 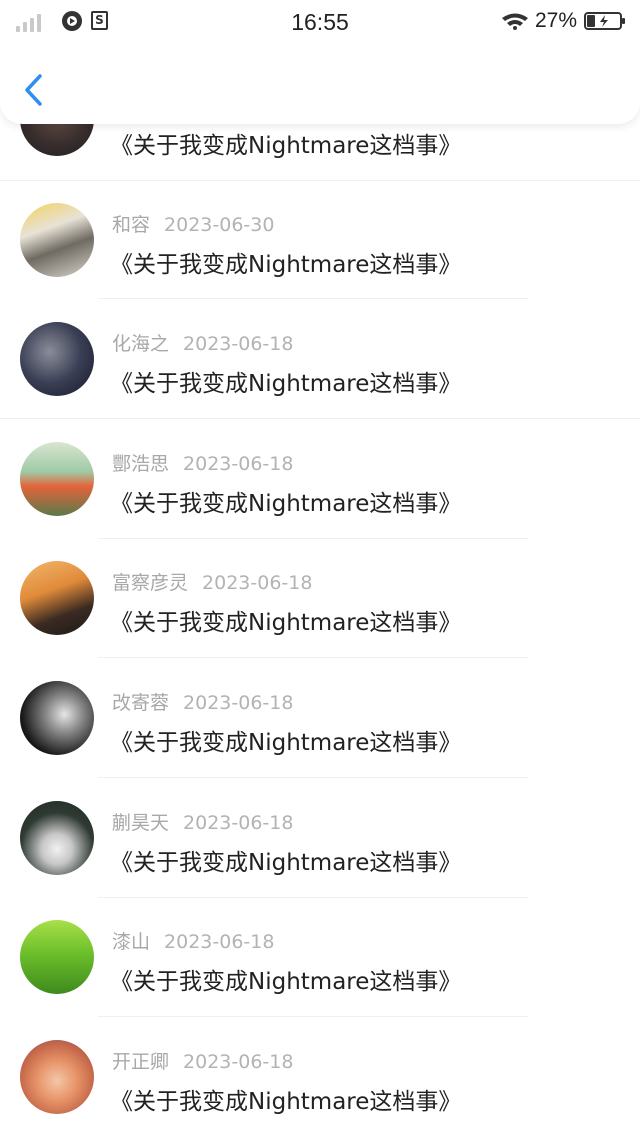 I want to click on date: 2023-06-30, so click(x=219, y=225).